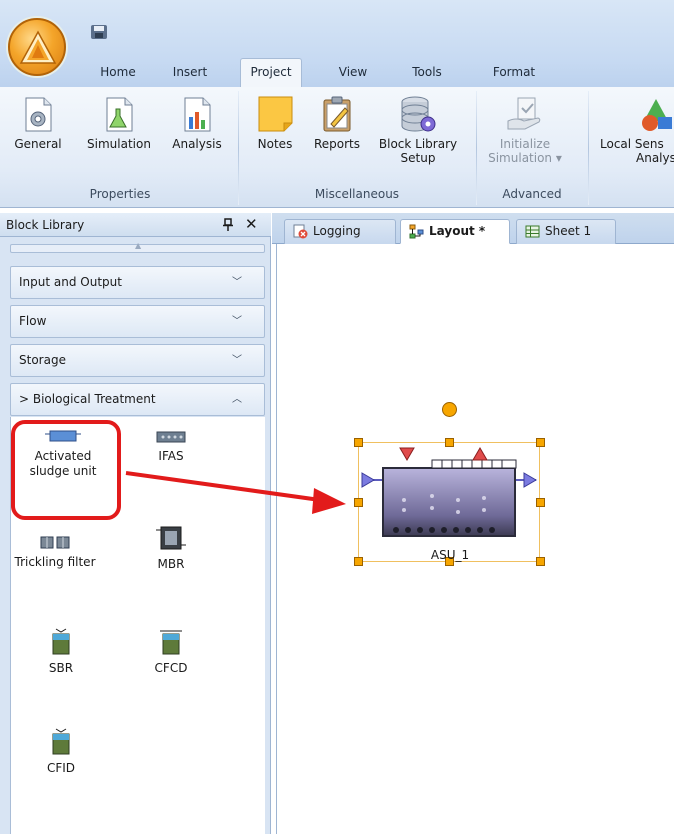 The height and width of the screenshot is (834, 674). Describe the element at coordinates (55, 552) in the screenshot. I see `block-trickling-filter: Trickling filter` at that location.